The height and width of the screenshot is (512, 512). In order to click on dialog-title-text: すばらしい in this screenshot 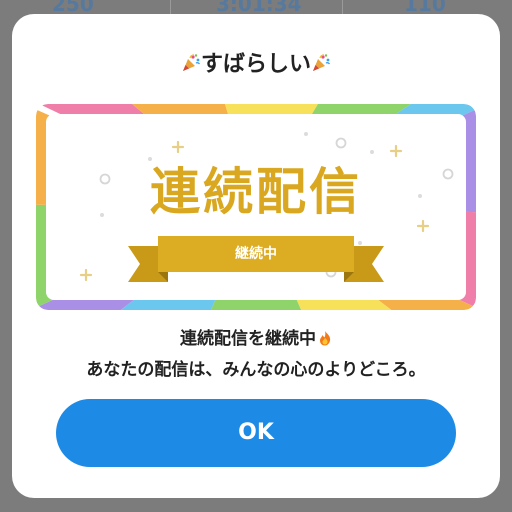, I will do `click(255, 64)`.